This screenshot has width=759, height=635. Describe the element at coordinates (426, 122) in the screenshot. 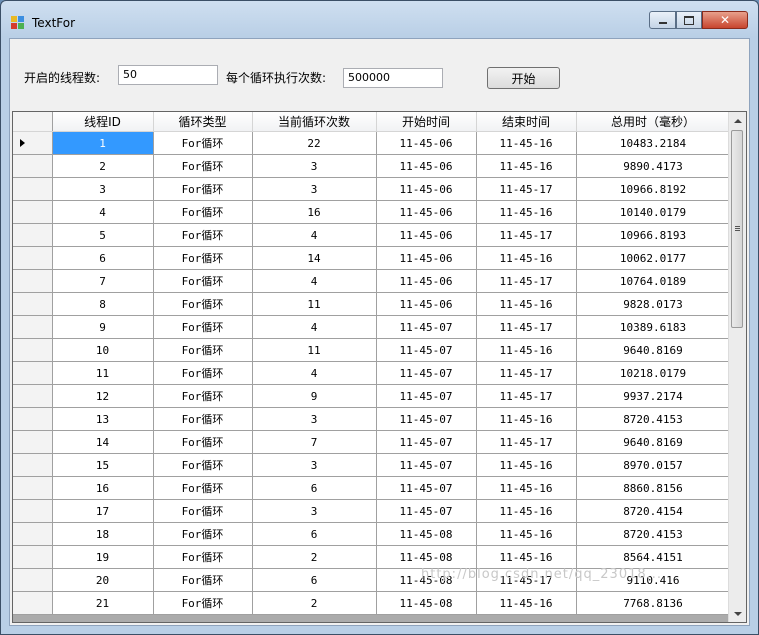

I see `column-header-start-time: 开始时间` at that location.